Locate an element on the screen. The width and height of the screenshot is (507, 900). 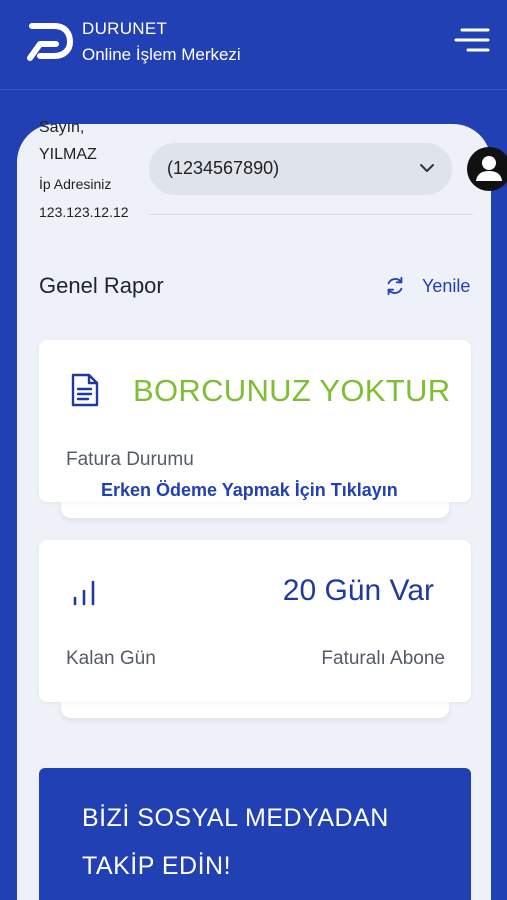
invoice-status-label: Fatura Durumu is located at coordinates (130, 459).